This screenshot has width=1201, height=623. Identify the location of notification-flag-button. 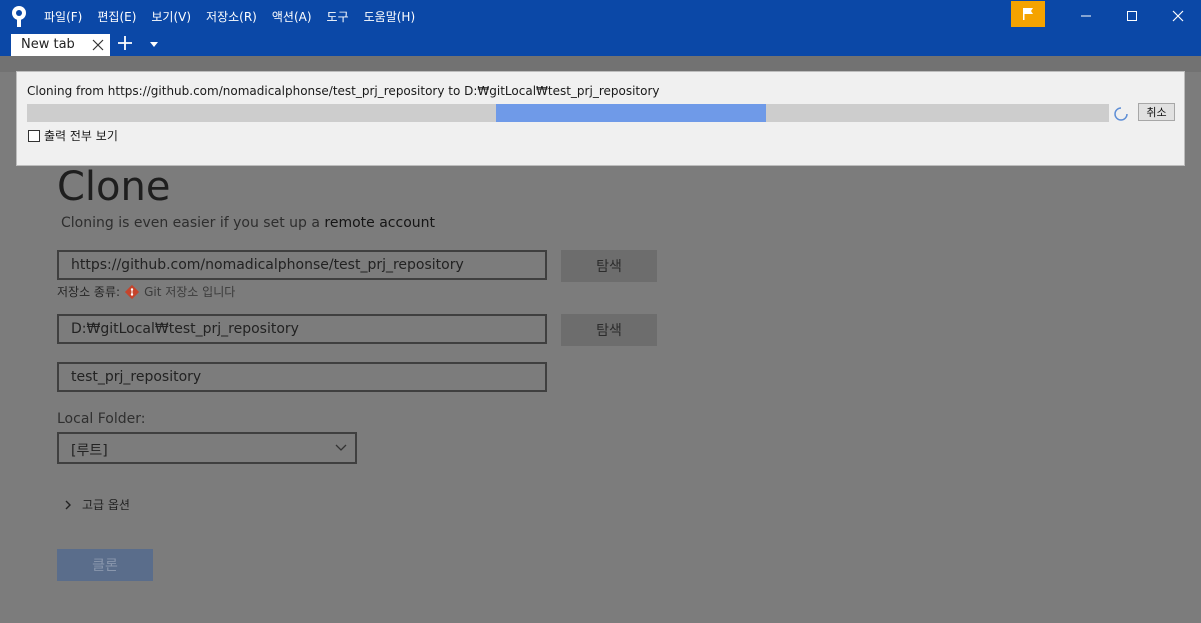
(1028, 14).